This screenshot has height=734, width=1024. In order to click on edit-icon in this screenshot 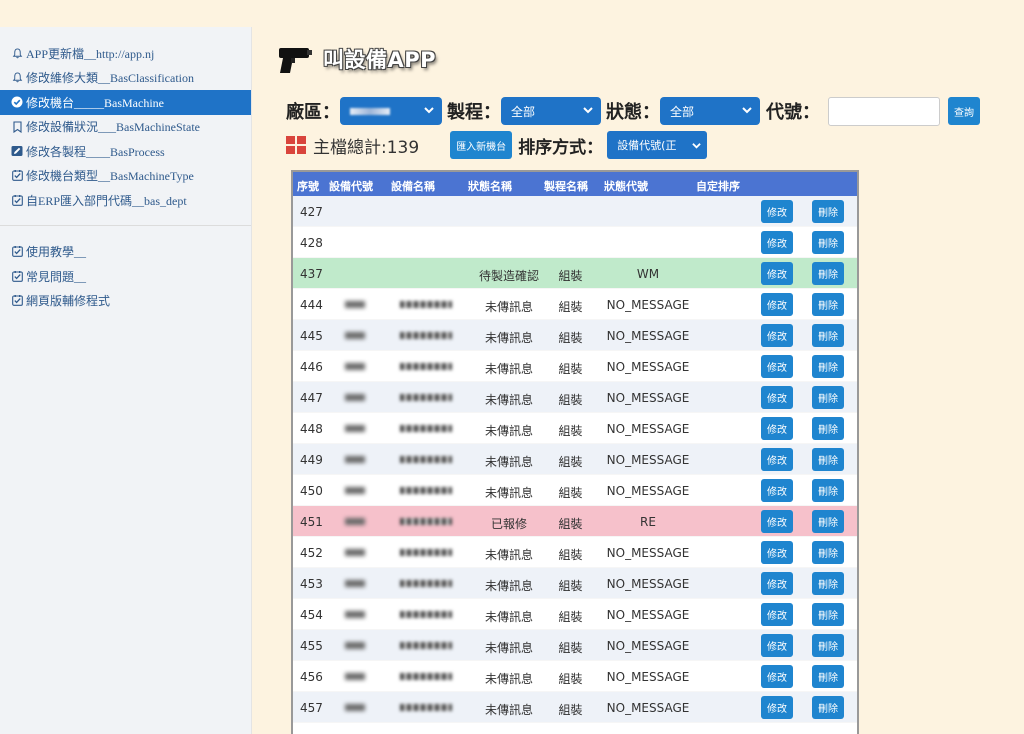, I will do `click(17, 151)`.